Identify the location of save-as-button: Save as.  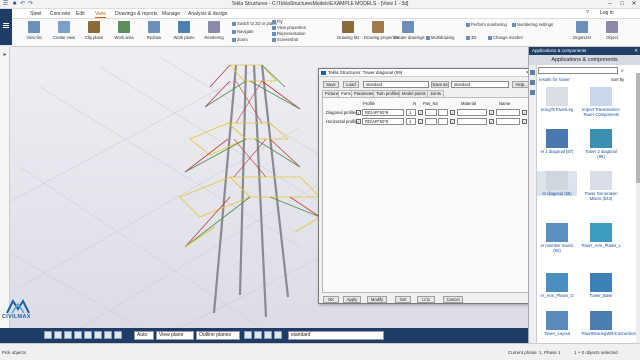
(440, 84).